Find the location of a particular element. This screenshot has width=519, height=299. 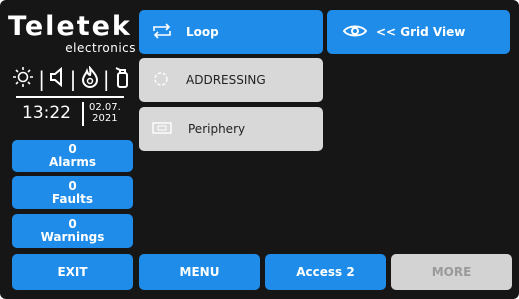

exit-button: EXIT is located at coordinates (72, 272).